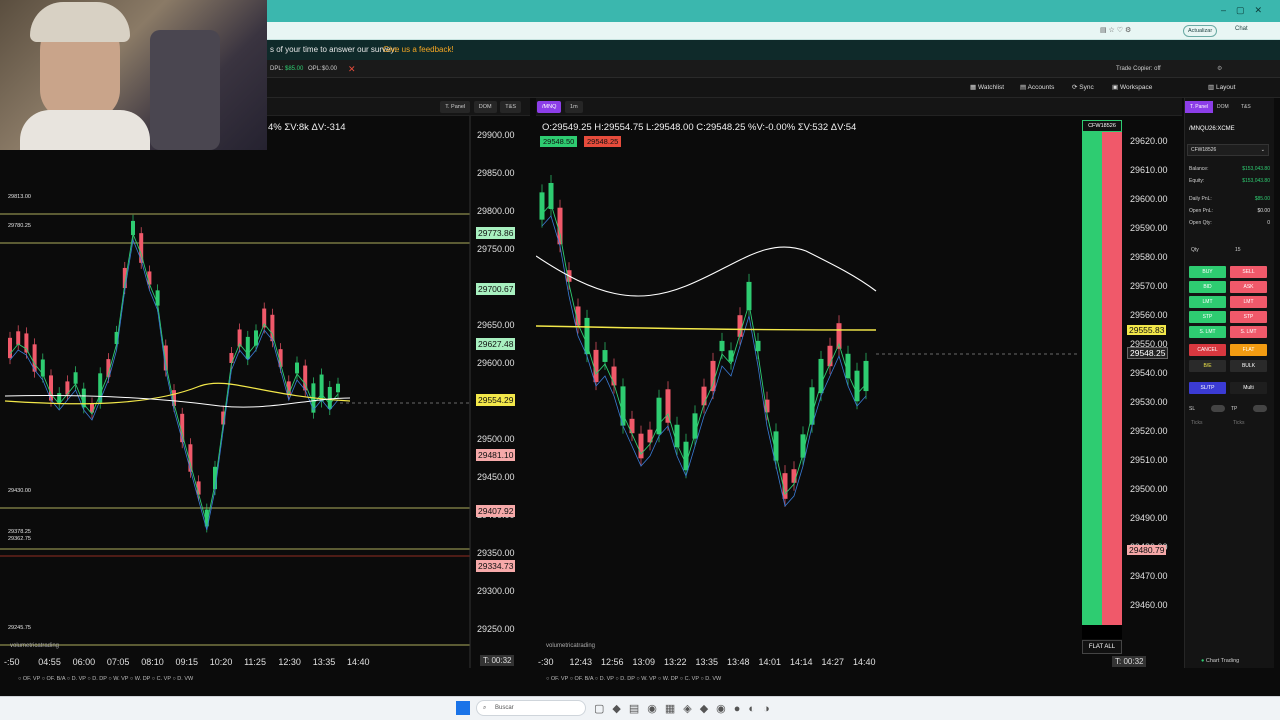  What do you see at coordinates (546, 662) in the screenshot?
I see `time-label: -:30` at bounding box center [546, 662].